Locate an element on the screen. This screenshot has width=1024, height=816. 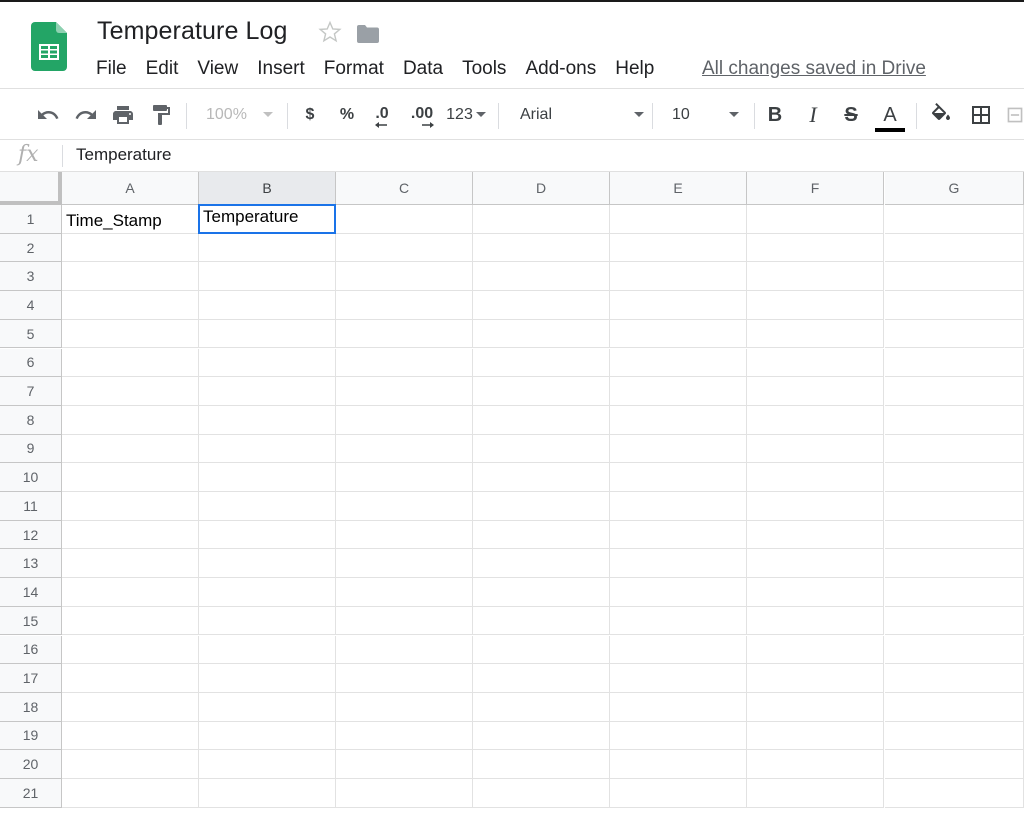
cell-a8 is located at coordinates (130, 420).